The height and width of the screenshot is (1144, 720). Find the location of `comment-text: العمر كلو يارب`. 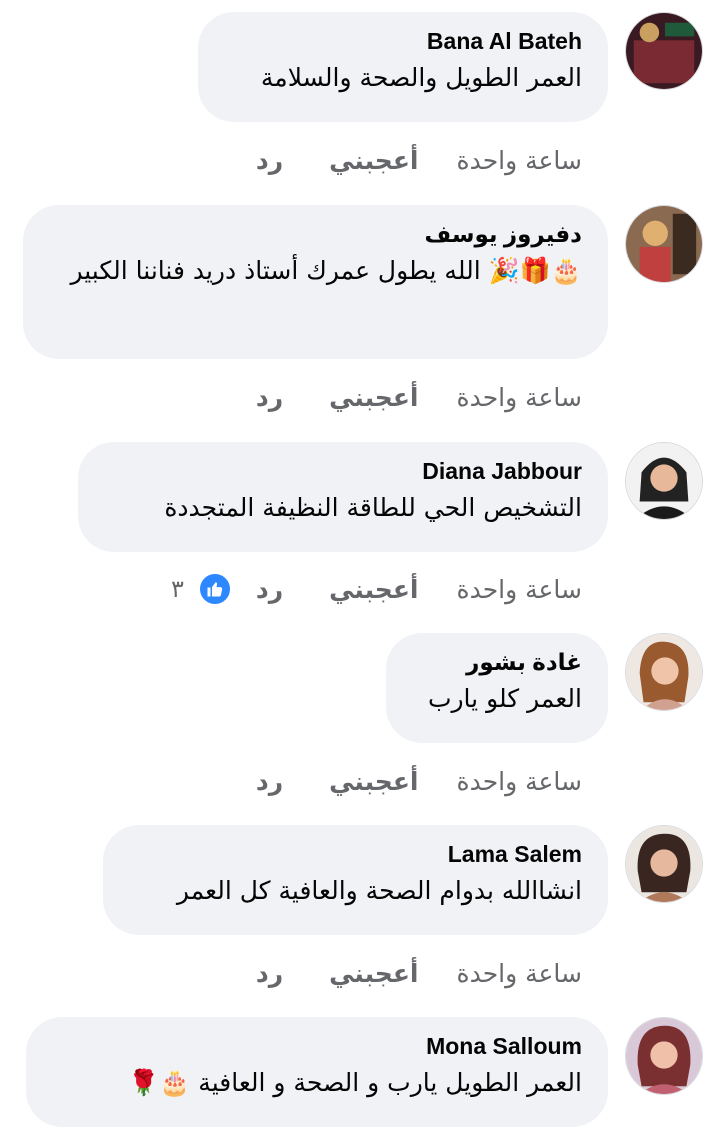

comment-text: العمر كلو يارب is located at coordinates (504, 698).